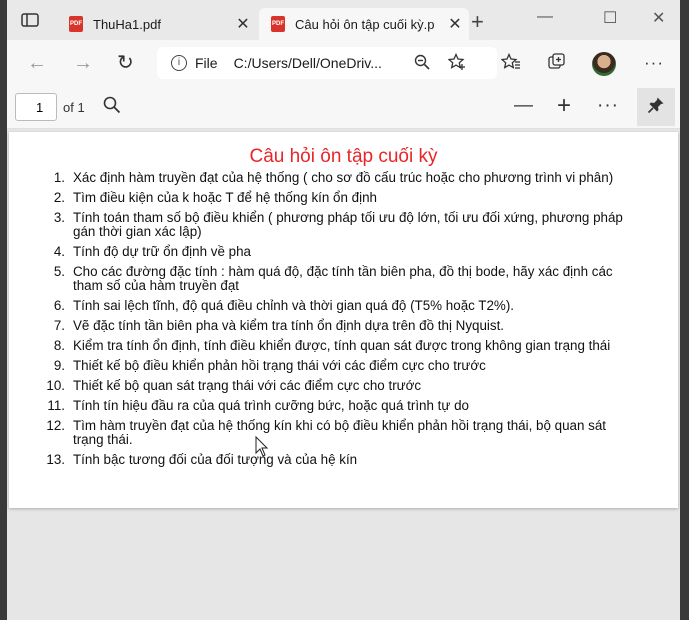 This screenshot has width=689, height=620. Describe the element at coordinates (55, 425) in the screenshot. I see `question-number: 12.` at that location.